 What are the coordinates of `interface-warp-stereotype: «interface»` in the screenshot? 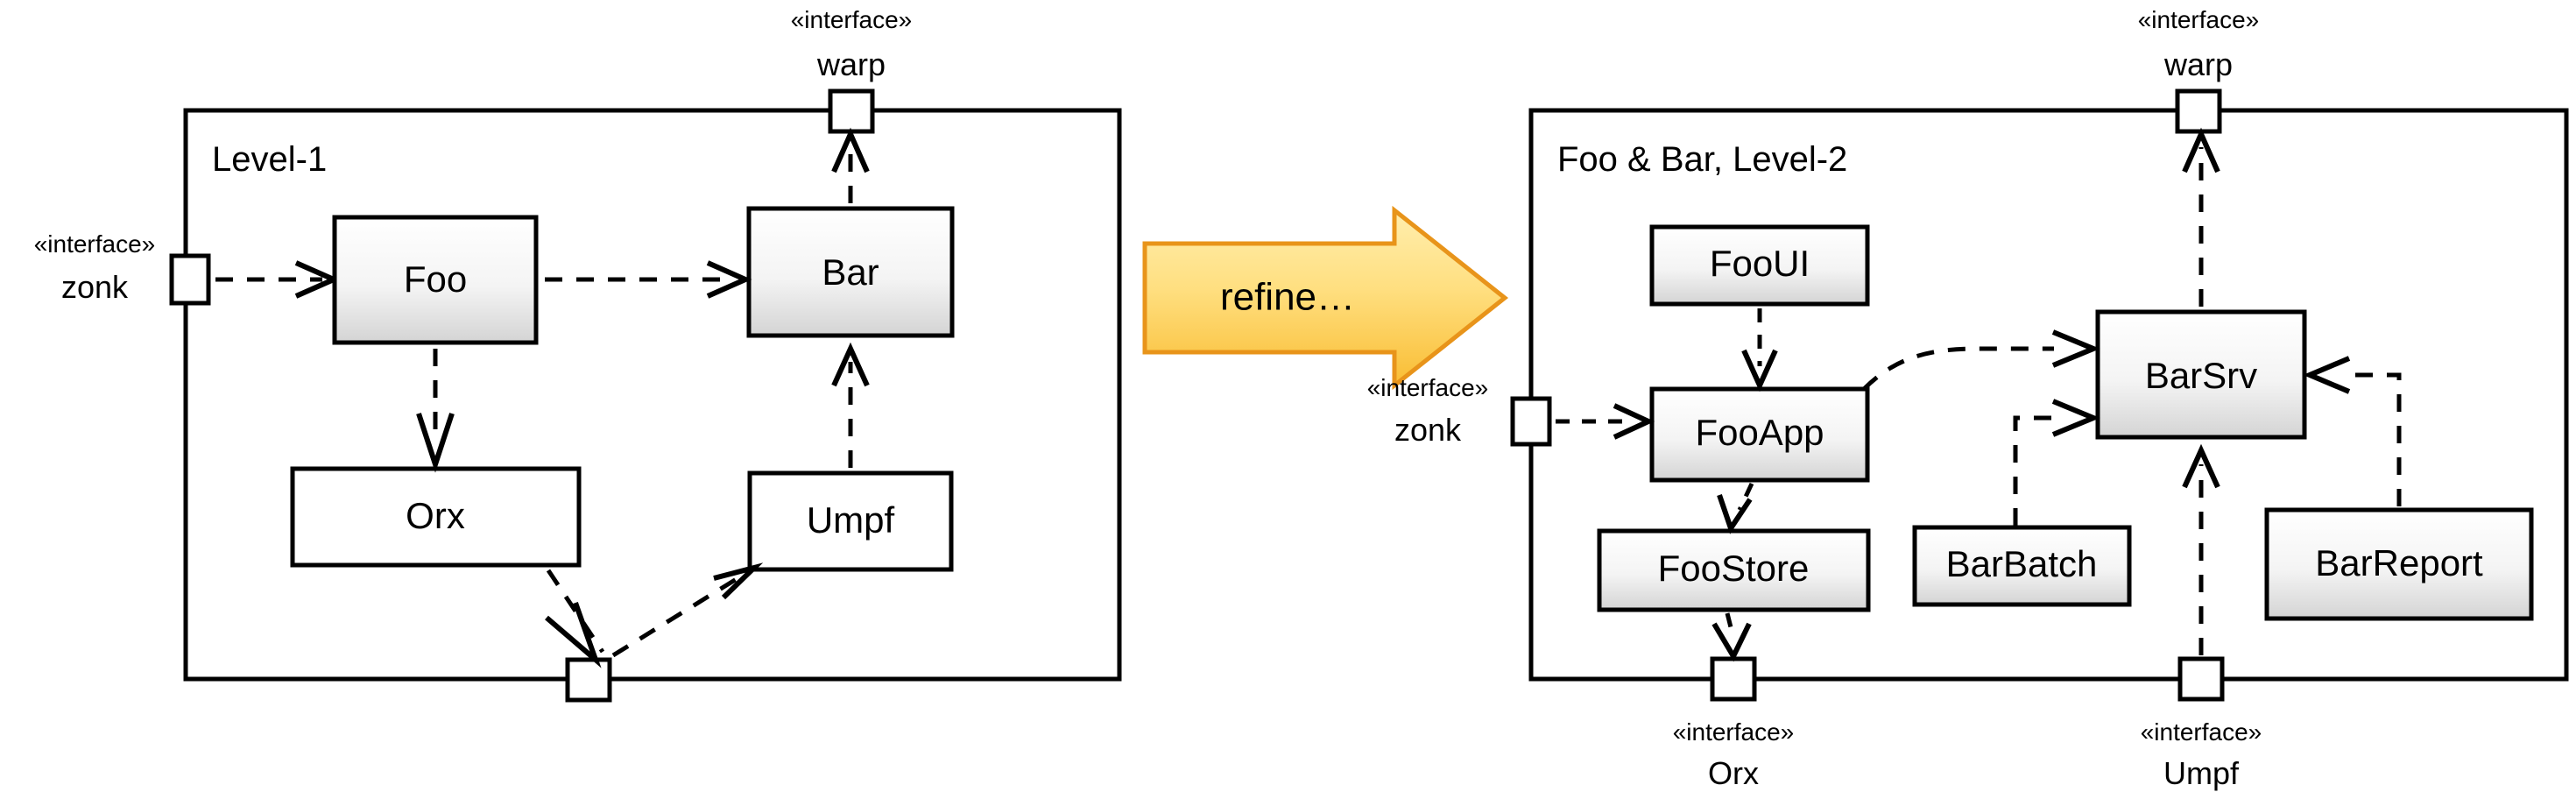 It's located at (852, 19).